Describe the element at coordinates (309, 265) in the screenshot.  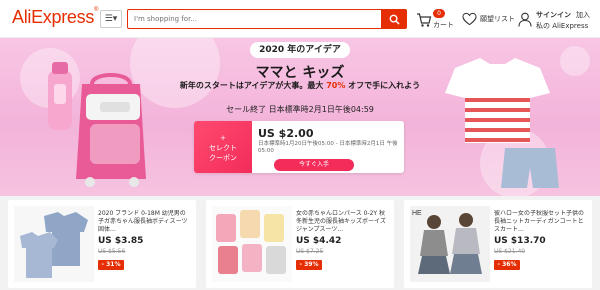
I see `discount-badge: - 39%` at that location.